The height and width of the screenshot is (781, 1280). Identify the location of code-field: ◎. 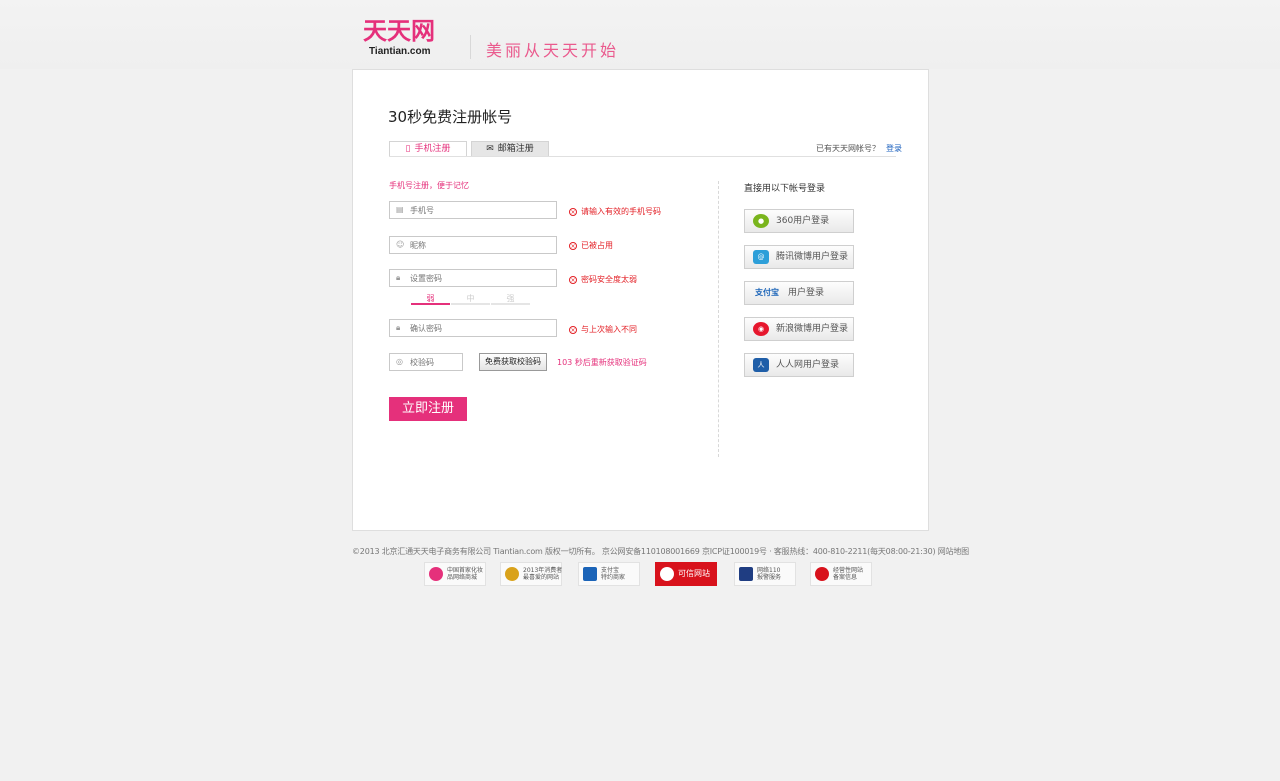
(426, 362).